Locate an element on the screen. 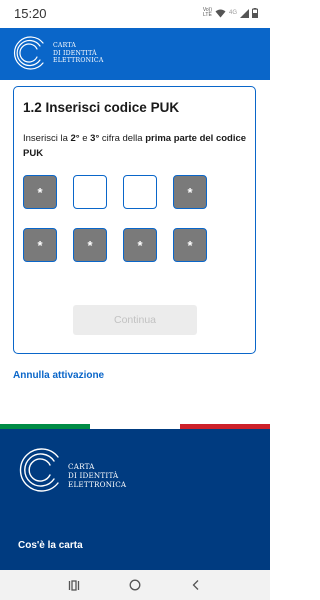 The height and width of the screenshot is (600, 320). network-type: 4G is located at coordinates (232, 13).